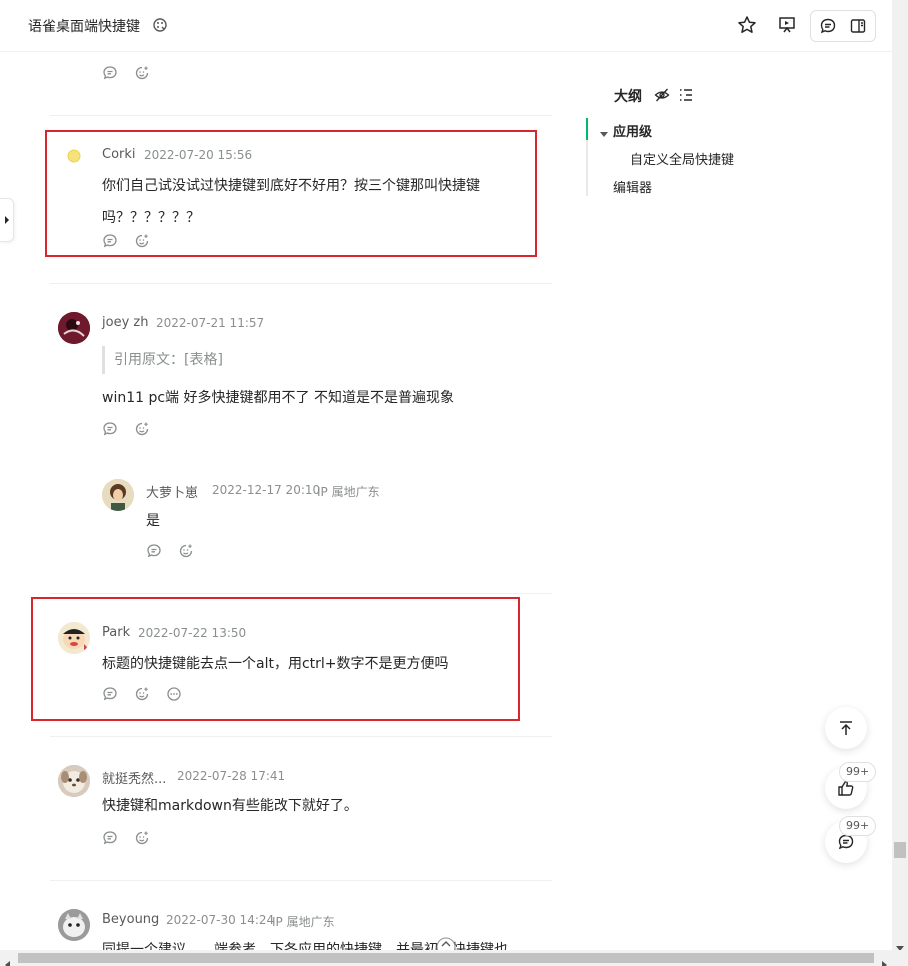 The height and width of the screenshot is (966, 908). I want to click on sidebar-expand-button, so click(7, 220).